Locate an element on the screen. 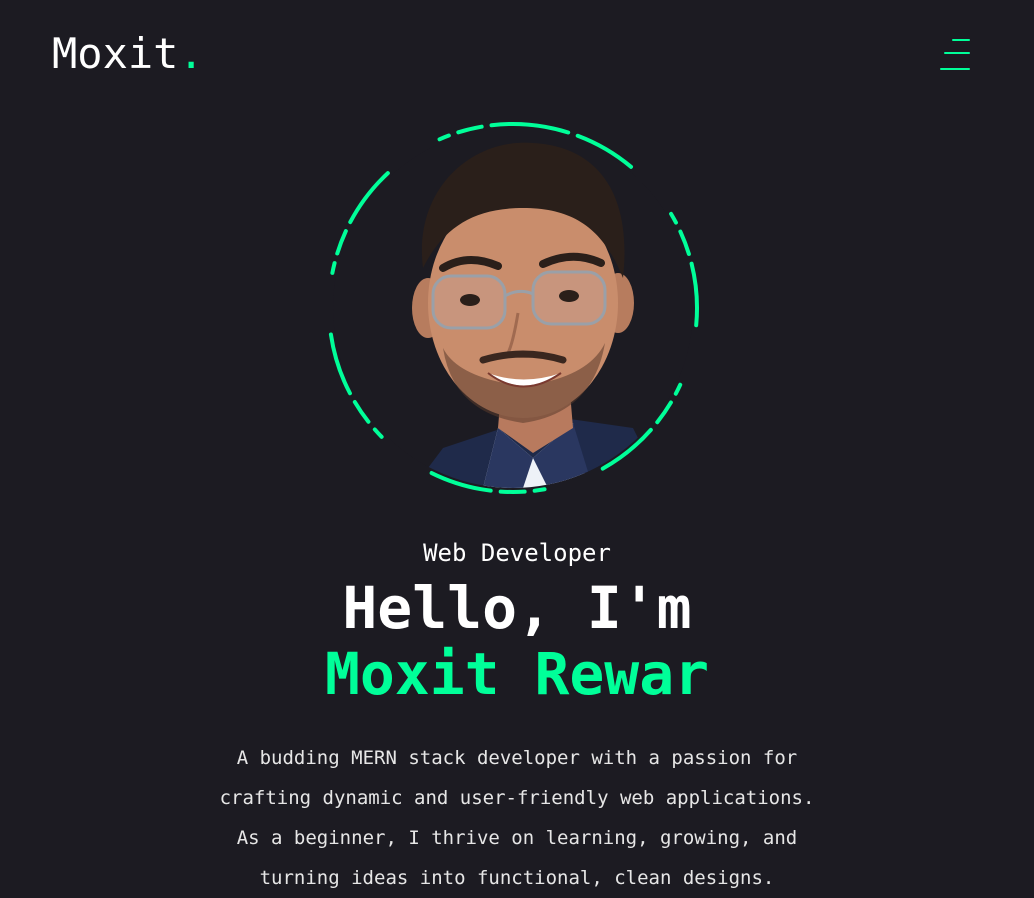  logo-text: Moxit is located at coordinates (115, 53).